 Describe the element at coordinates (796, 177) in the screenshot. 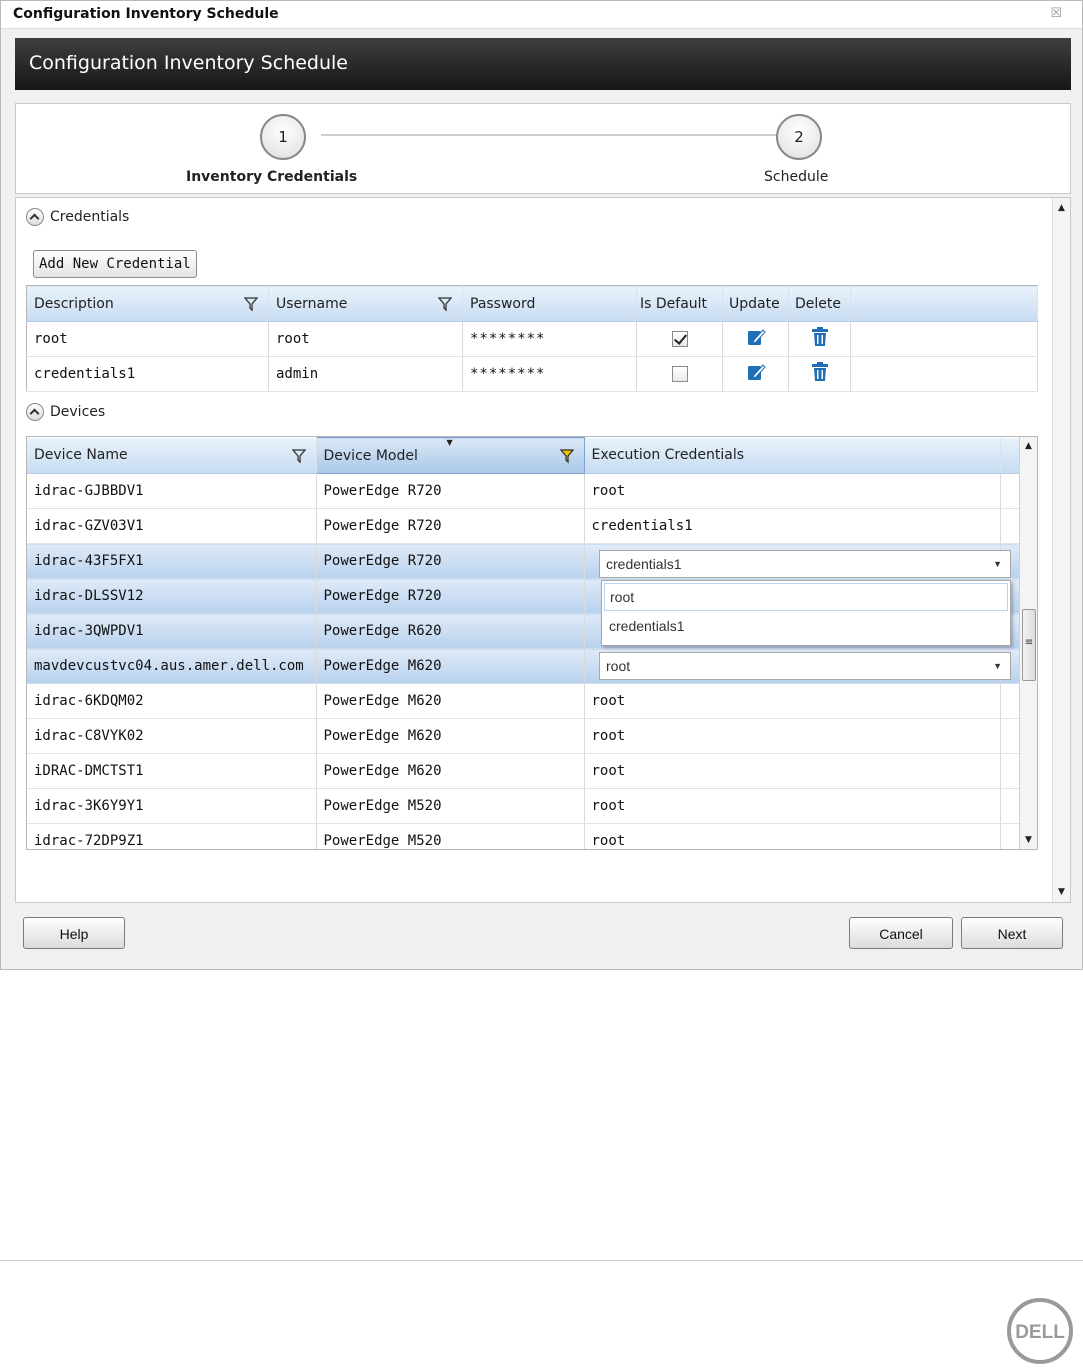

I see `step-2-label: Schedule` at that location.